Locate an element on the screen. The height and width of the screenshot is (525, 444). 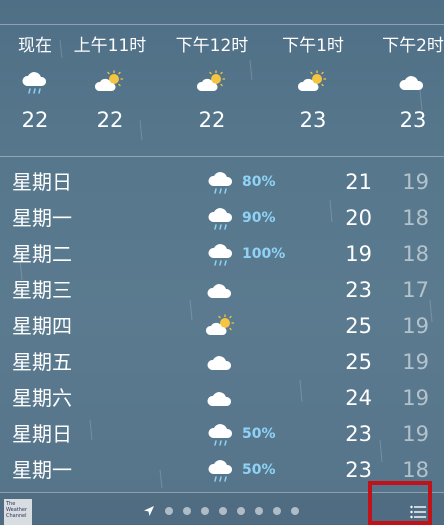
hour-item: 下午1时 23 is located at coordinates (313, 79).